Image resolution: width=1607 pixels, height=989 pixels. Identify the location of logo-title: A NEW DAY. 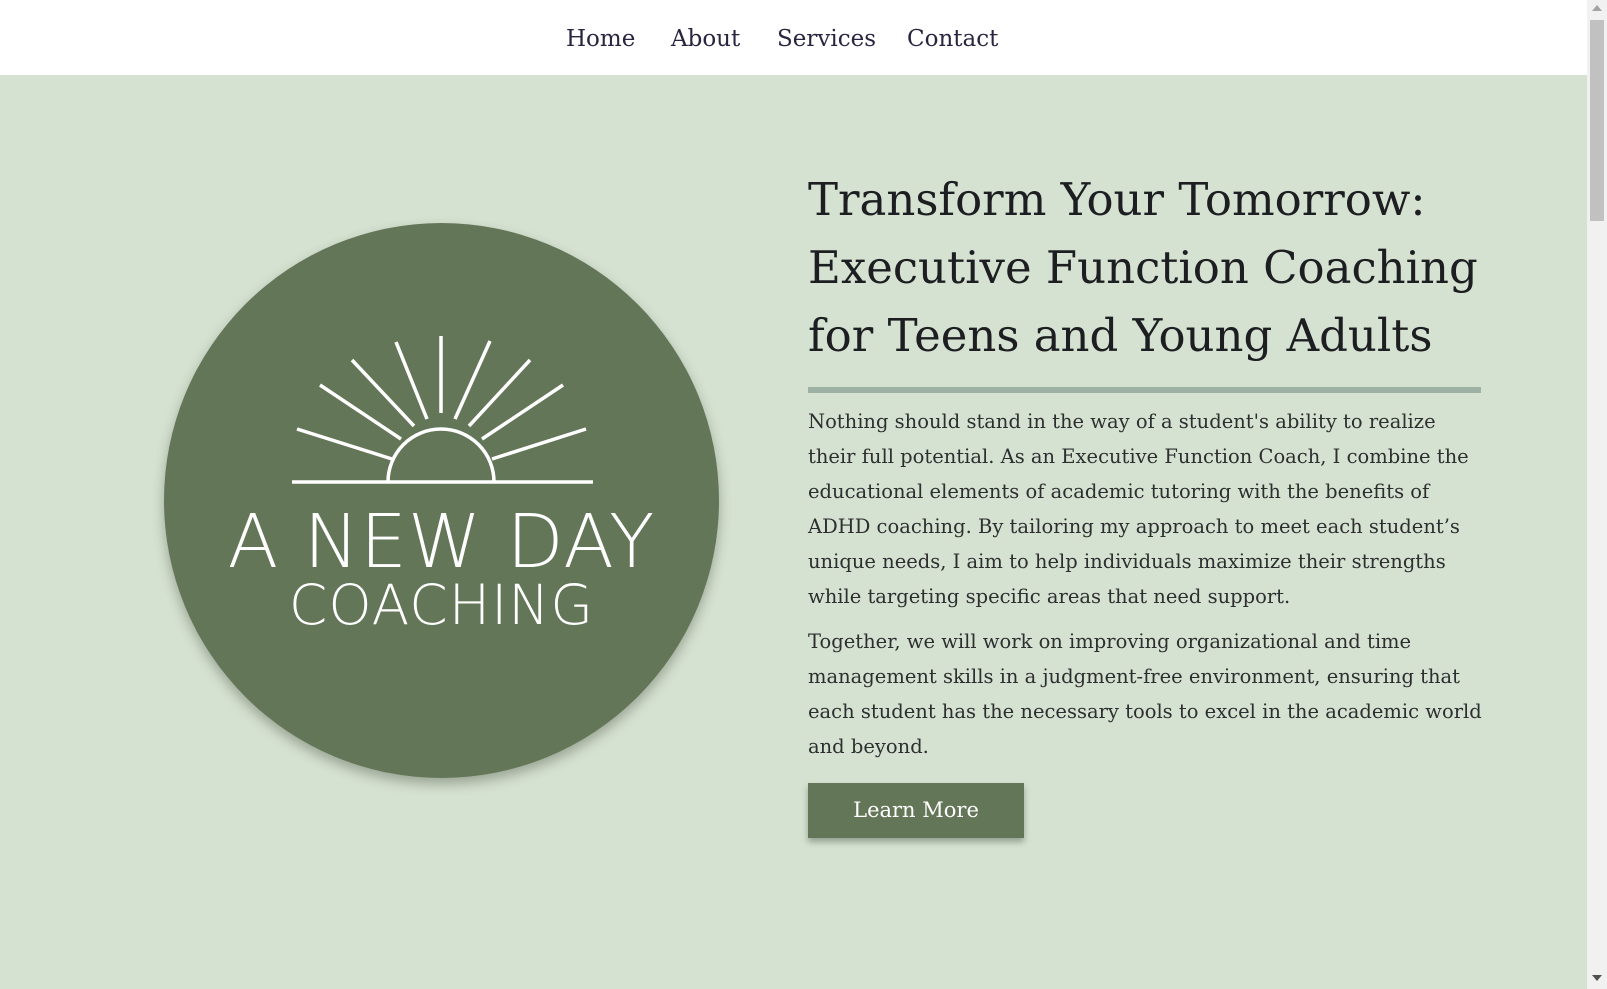
(441, 542).